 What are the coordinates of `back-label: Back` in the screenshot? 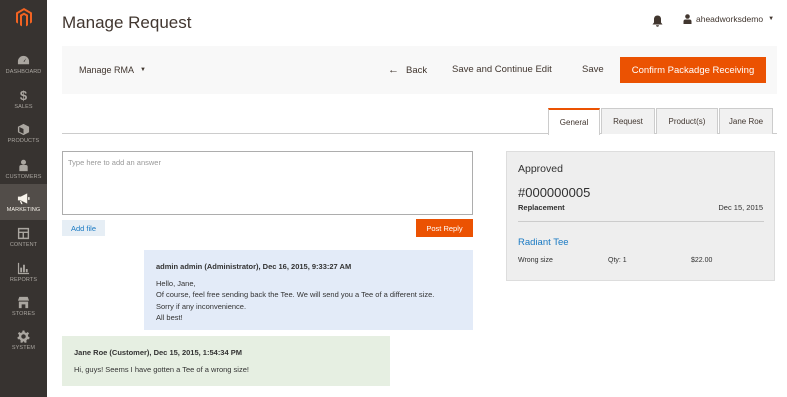 It's located at (417, 70).